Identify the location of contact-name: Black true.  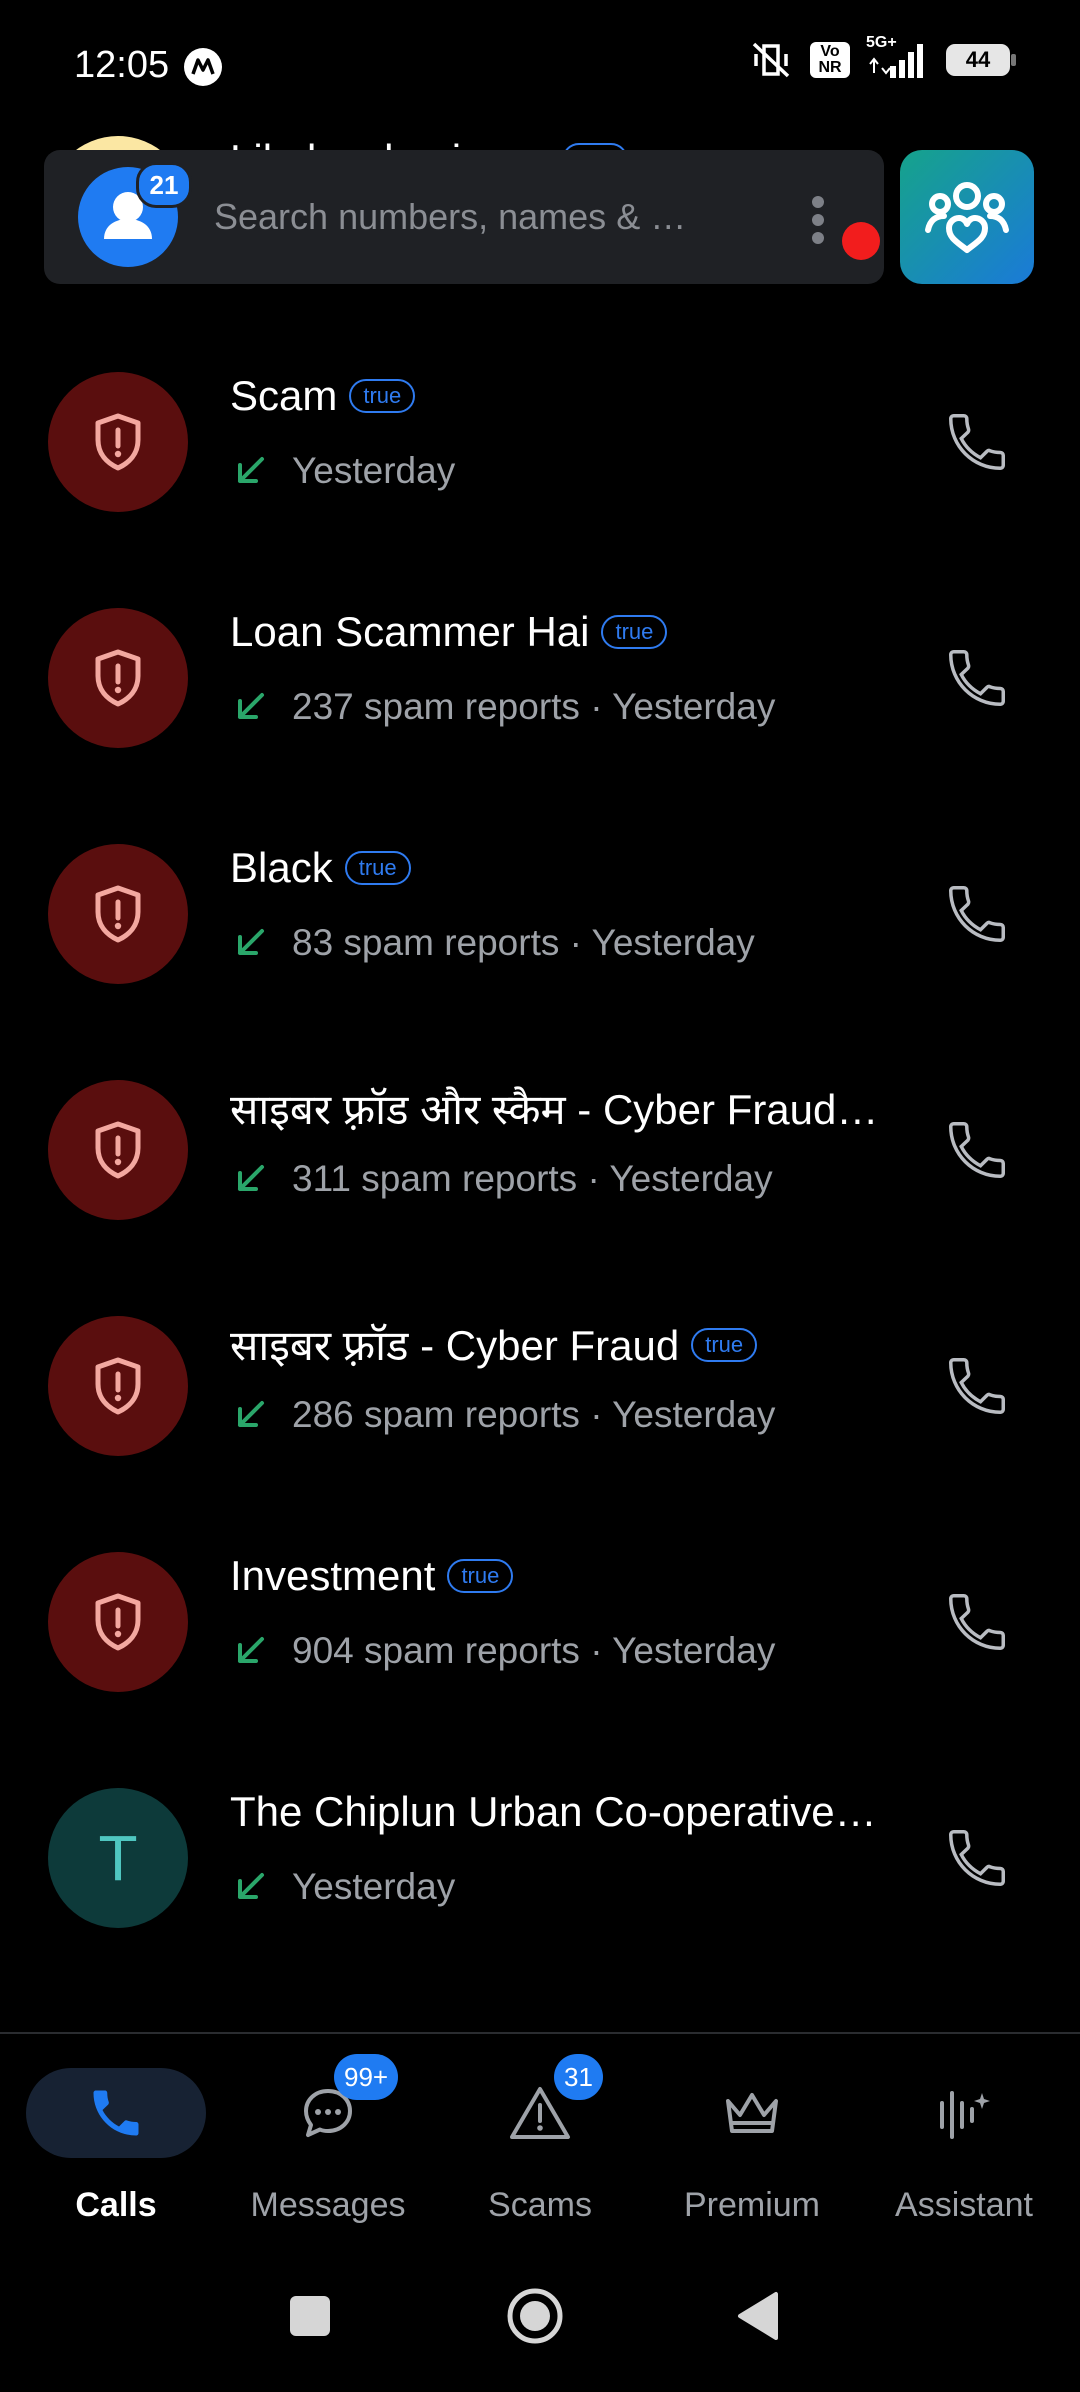
(320, 868).